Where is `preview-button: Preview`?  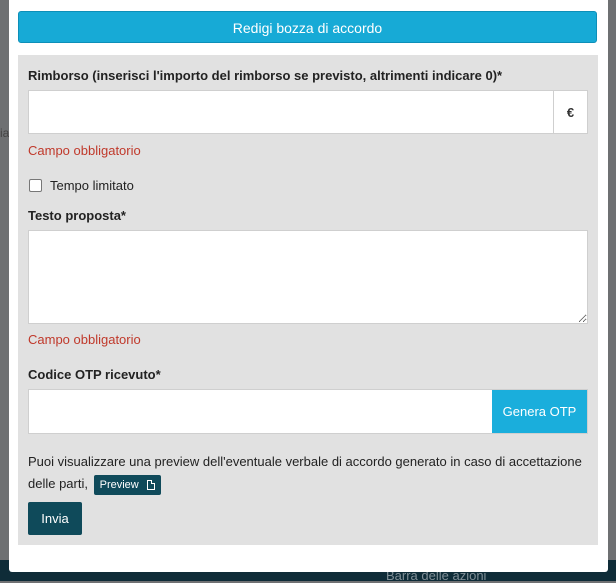
preview-button: Preview is located at coordinates (127, 485).